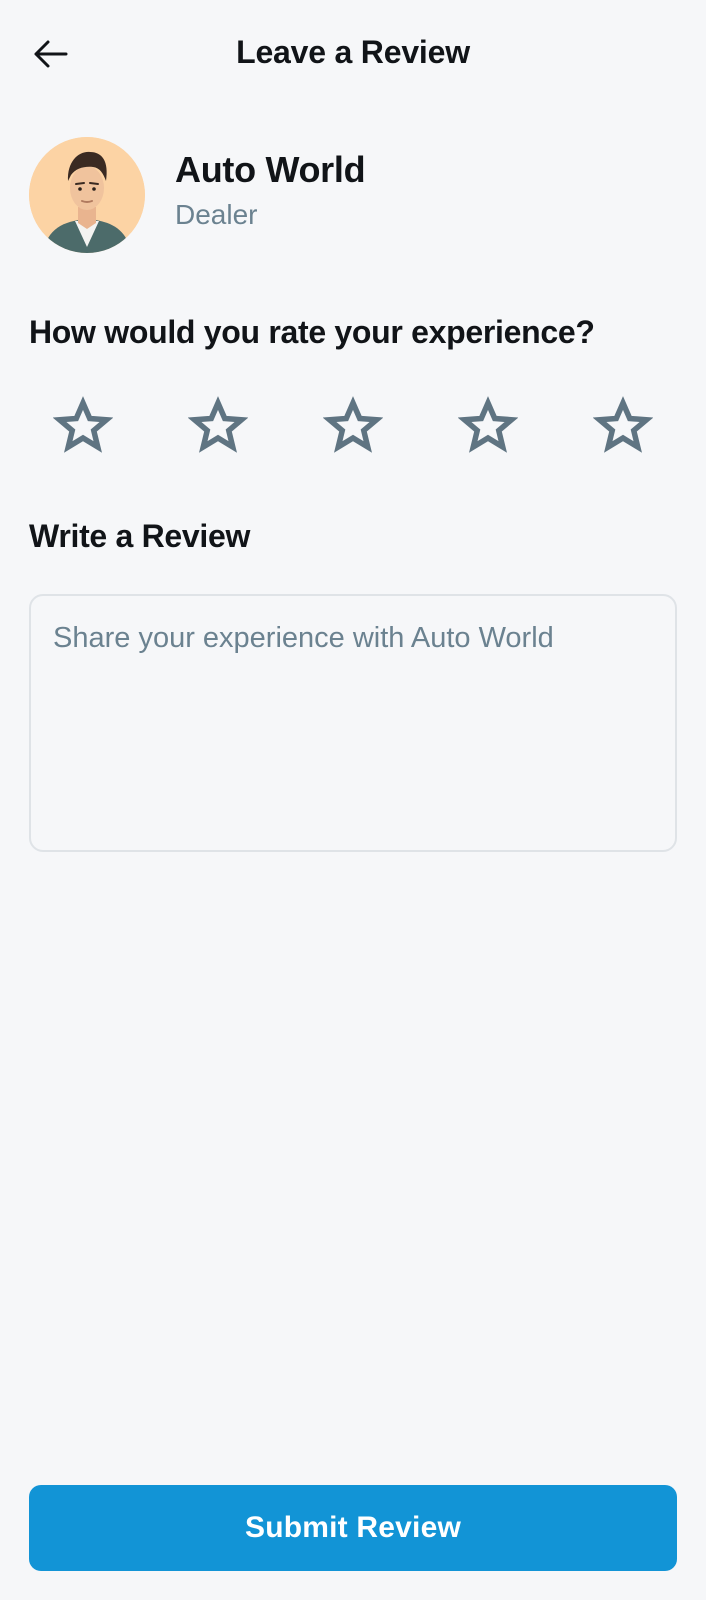  Describe the element at coordinates (87, 195) in the screenshot. I see `avatar` at that location.